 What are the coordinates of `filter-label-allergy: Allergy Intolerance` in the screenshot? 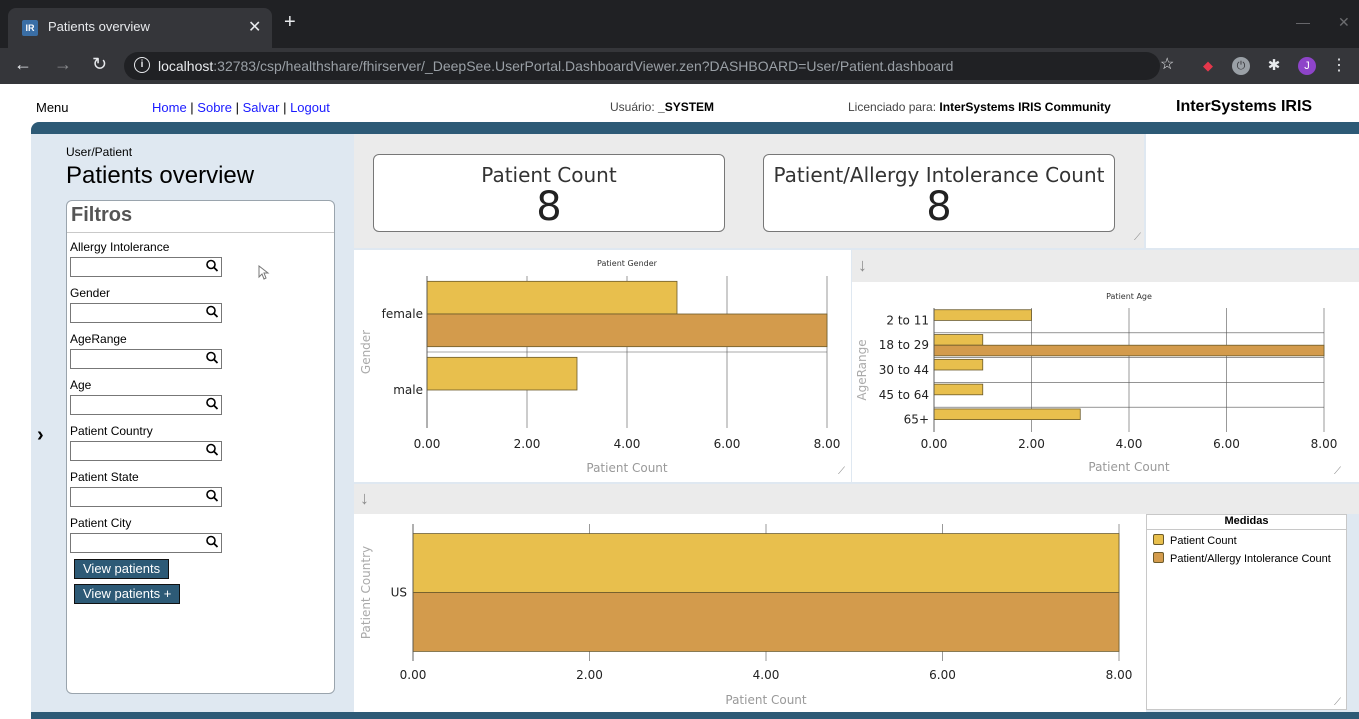 It's located at (120, 247).